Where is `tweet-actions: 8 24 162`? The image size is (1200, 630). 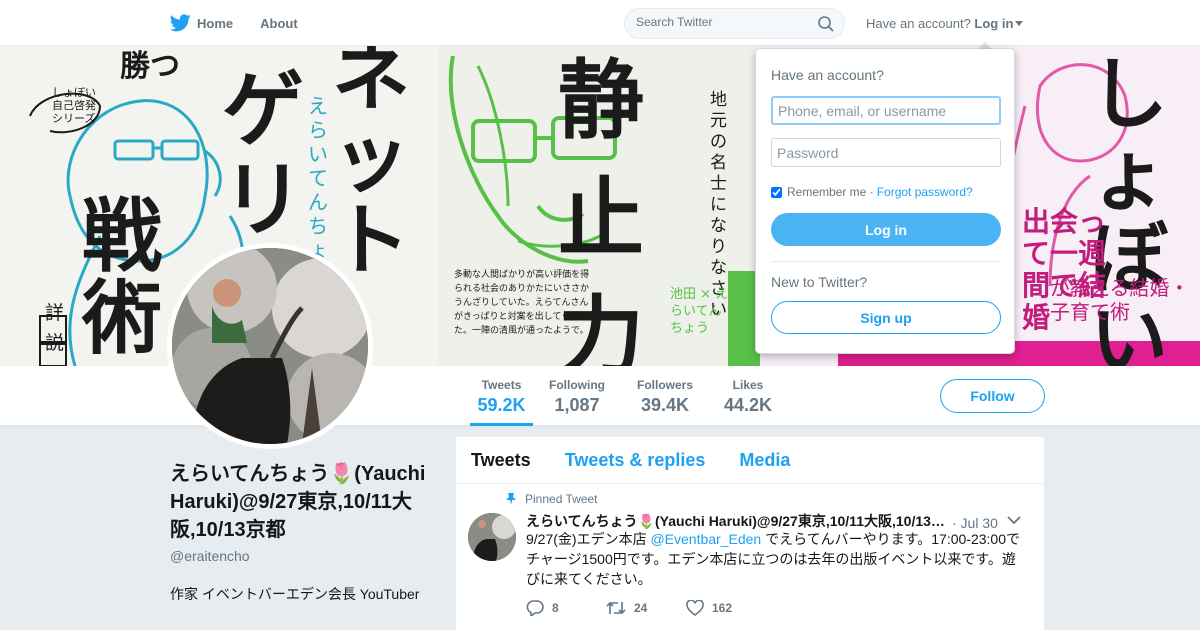
tweet-actions: 8 24 162 is located at coordinates (646, 608).